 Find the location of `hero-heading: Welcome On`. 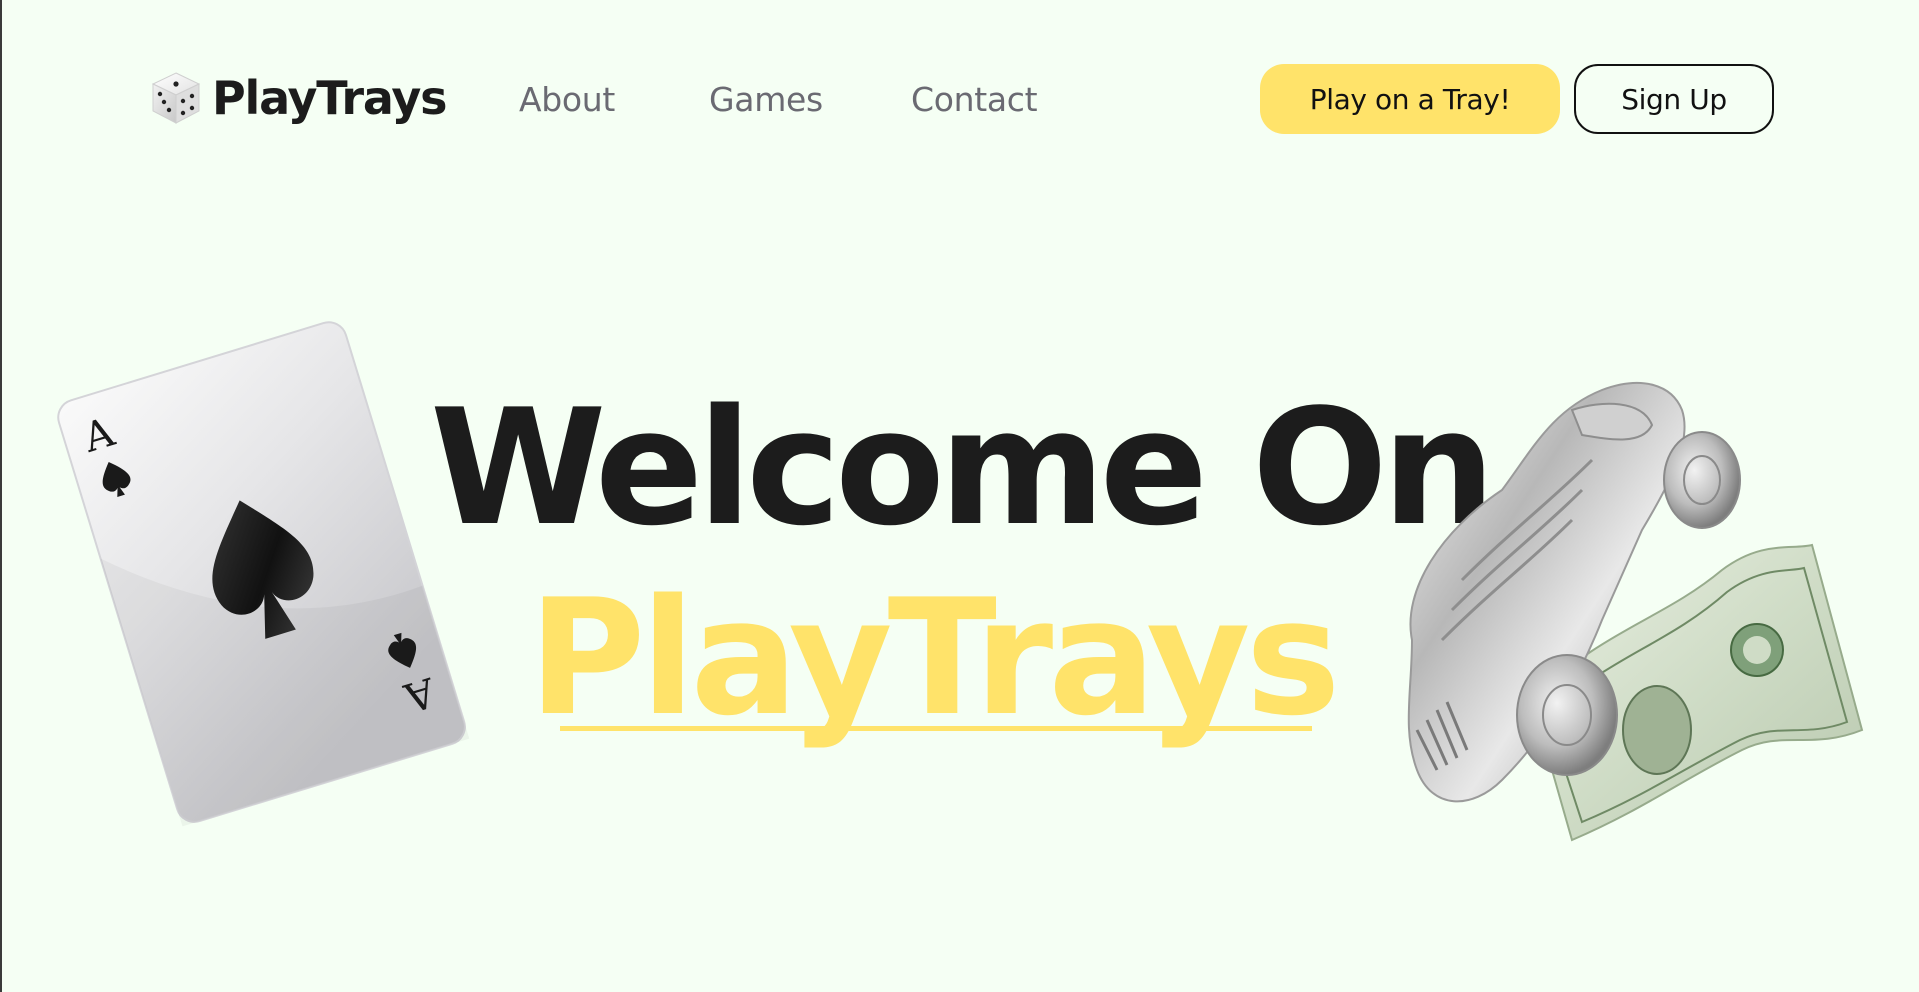

hero-heading: Welcome On is located at coordinates (963, 467).